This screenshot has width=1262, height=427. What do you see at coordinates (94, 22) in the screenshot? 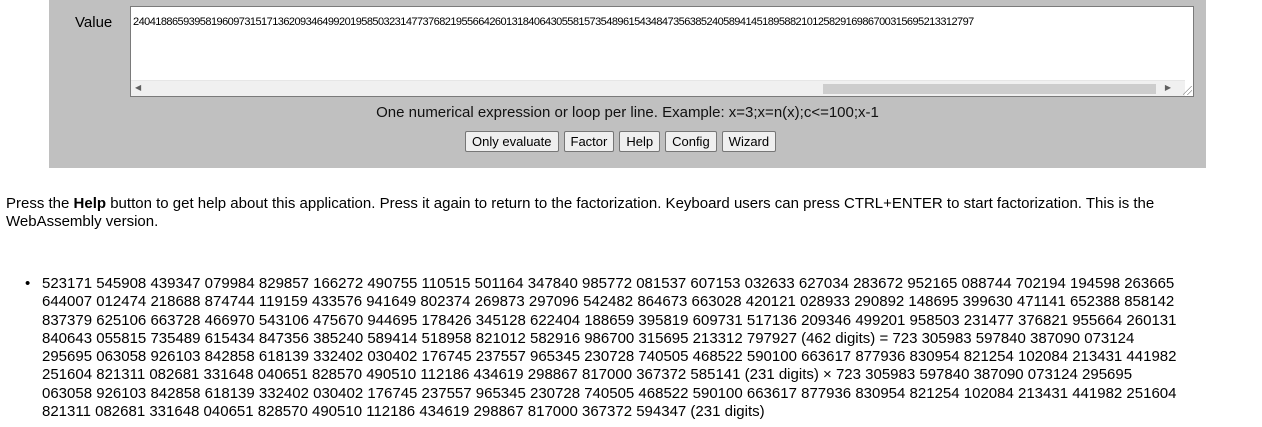
I see `value-label: Value` at bounding box center [94, 22].